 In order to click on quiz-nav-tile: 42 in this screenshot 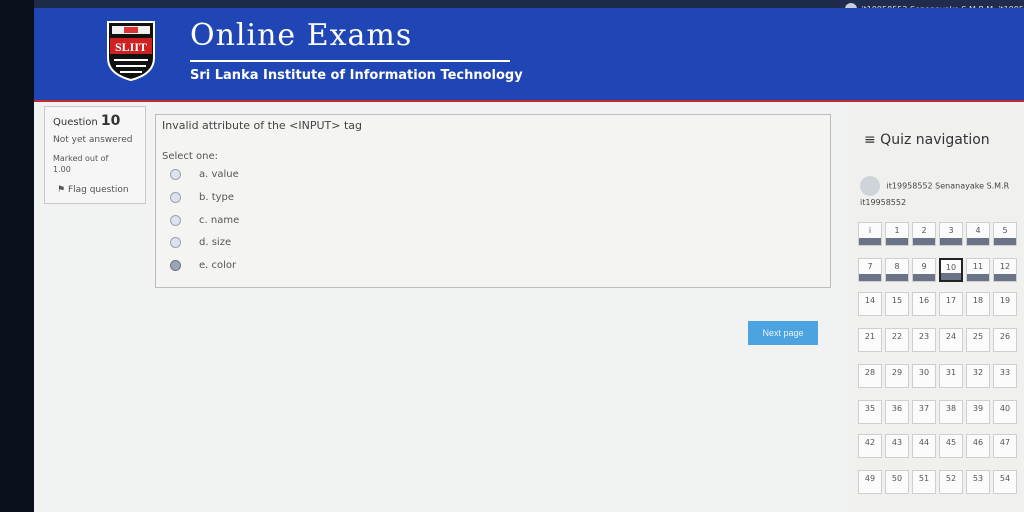, I will do `click(870, 446)`.